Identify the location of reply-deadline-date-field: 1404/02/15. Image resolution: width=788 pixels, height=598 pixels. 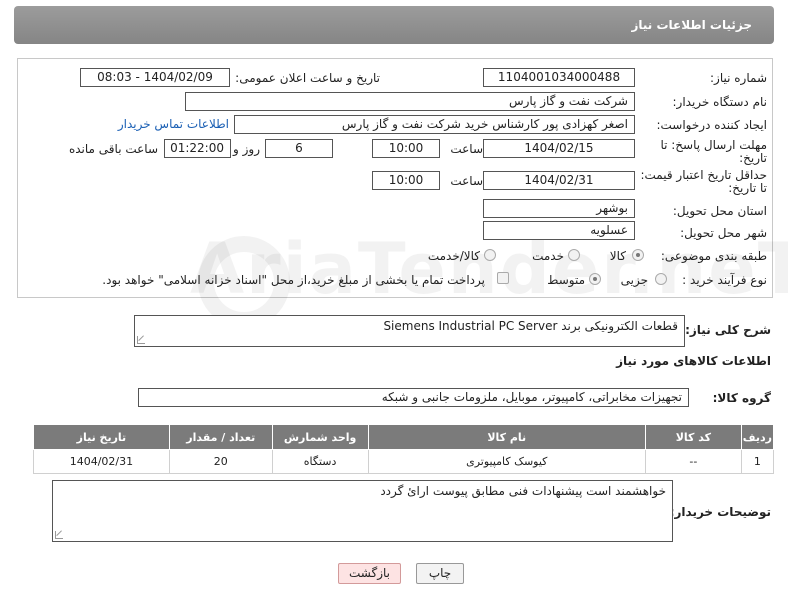
(559, 148).